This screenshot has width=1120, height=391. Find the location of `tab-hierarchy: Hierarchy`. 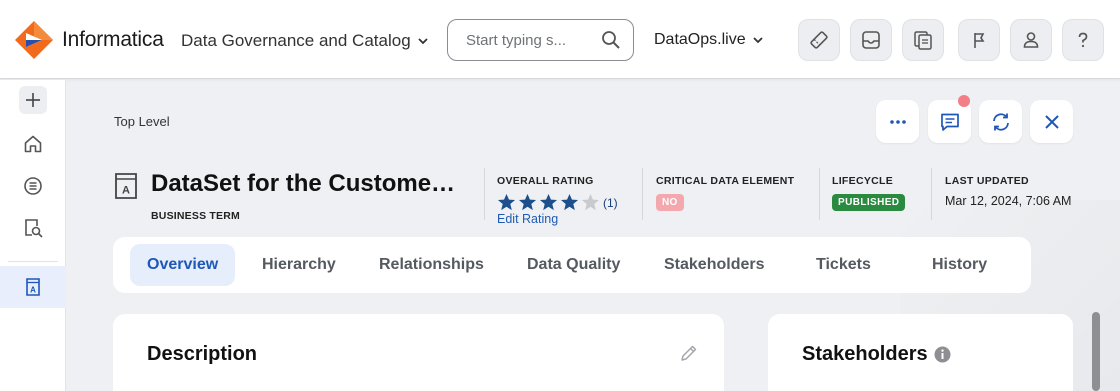

tab-hierarchy: Hierarchy is located at coordinates (299, 265).